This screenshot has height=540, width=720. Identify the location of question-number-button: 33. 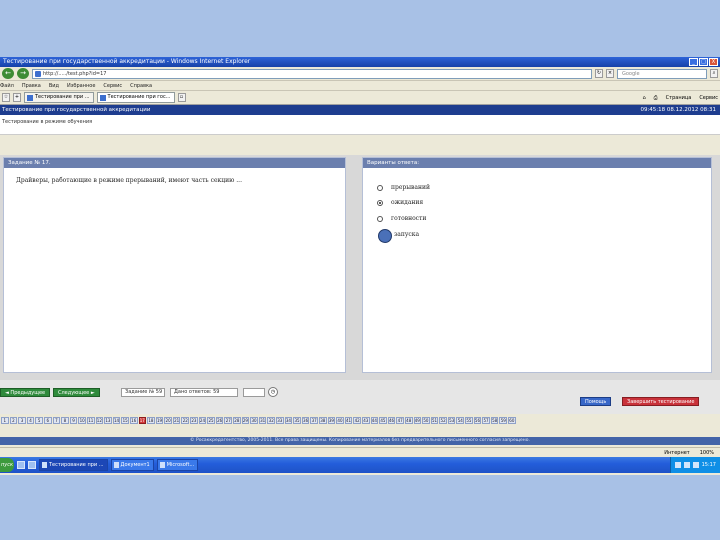
(280, 420).